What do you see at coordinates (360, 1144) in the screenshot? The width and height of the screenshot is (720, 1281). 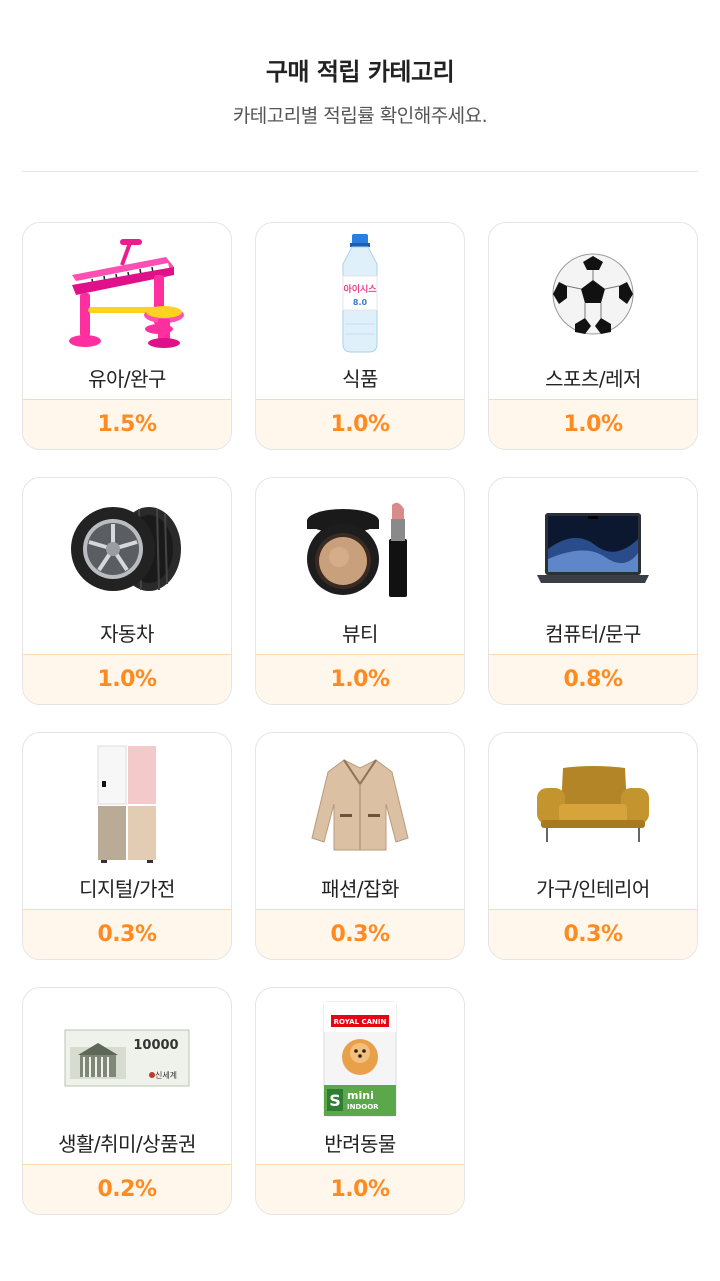 I see `category-name: 반려동물` at bounding box center [360, 1144].